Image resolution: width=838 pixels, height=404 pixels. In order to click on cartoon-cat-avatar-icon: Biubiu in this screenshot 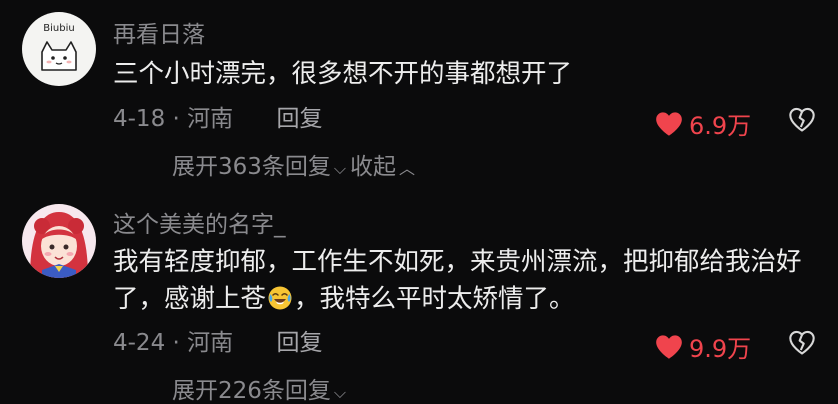, I will do `click(59, 49)`.